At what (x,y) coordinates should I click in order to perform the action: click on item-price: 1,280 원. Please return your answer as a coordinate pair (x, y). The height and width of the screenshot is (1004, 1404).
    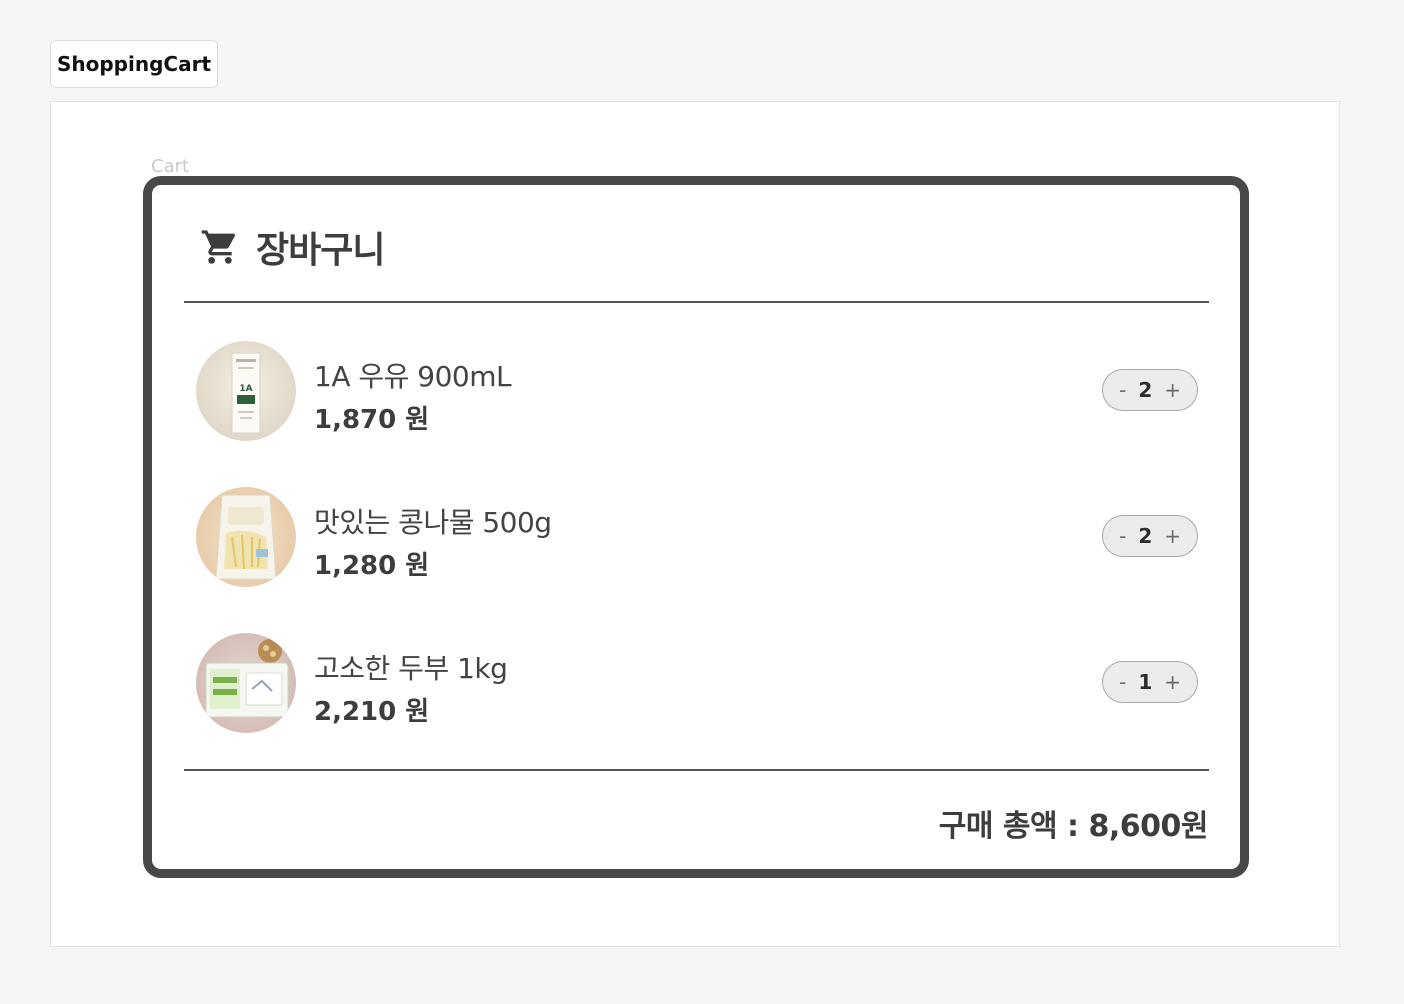
    Looking at the image, I should click on (372, 566).